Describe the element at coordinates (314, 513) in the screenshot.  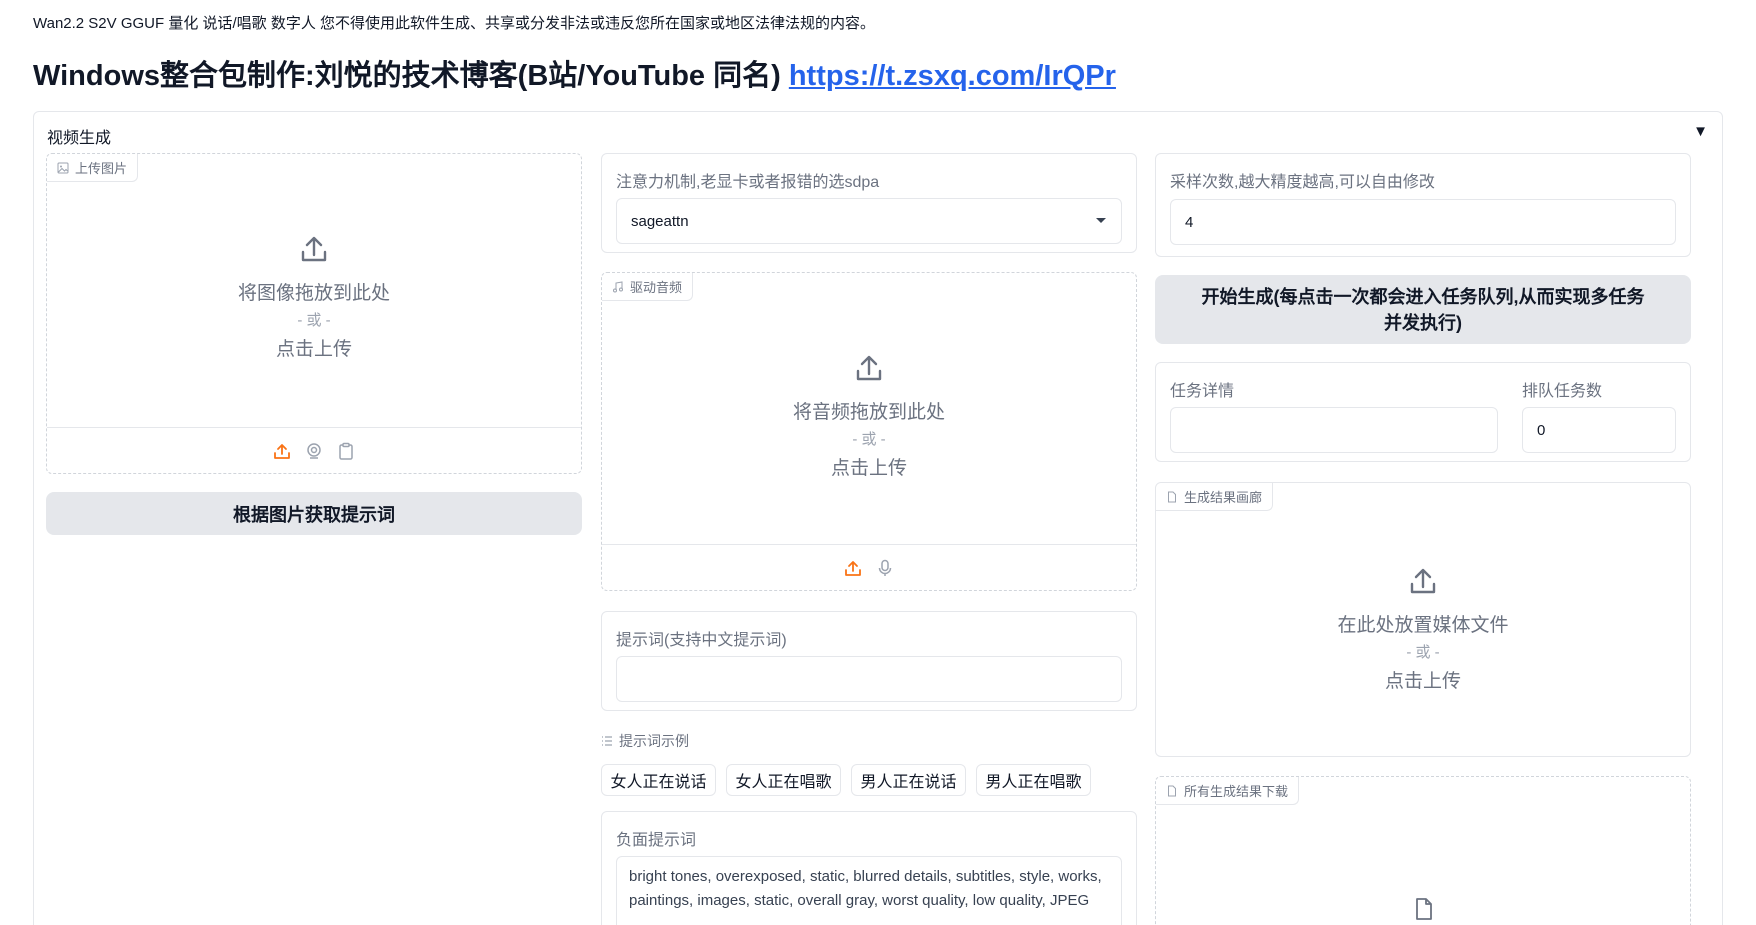
I see `prompt-from-image-button: 根据图片获取提示词` at that location.